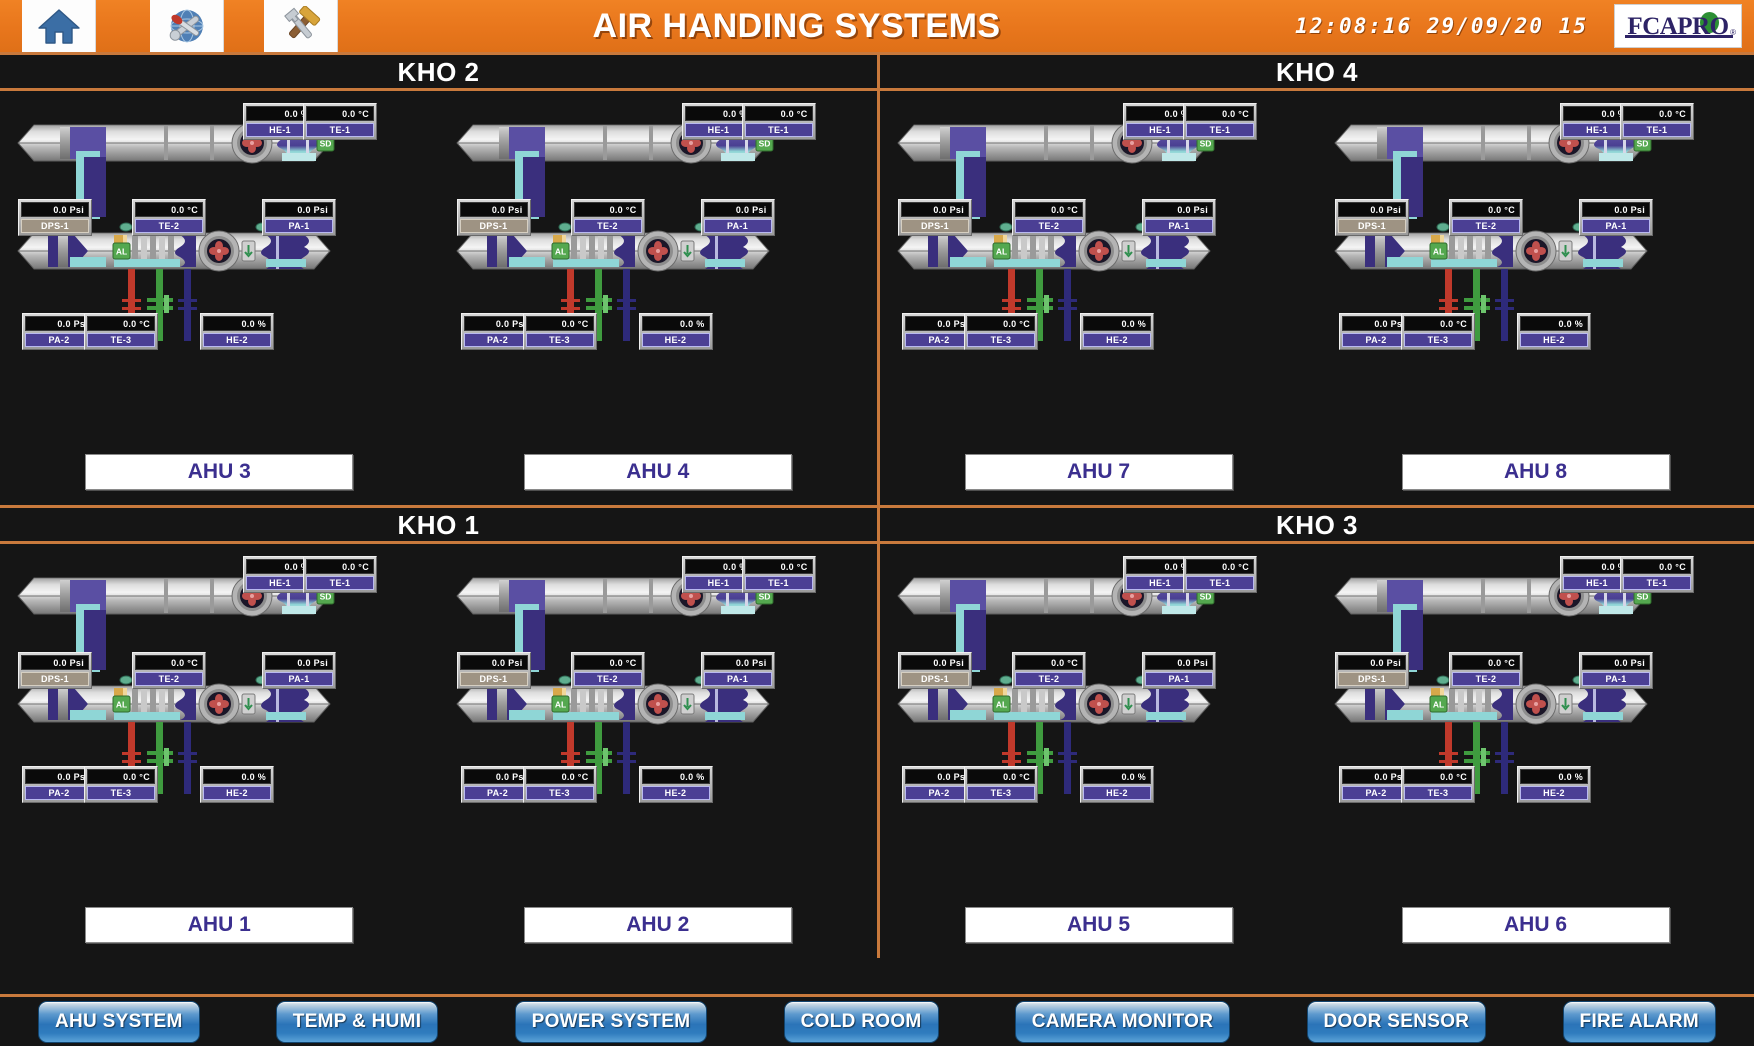  What do you see at coordinates (1639, 1021) in the screenshot?
I see `nav-button-fire-alarm: FIRE ALARM` at bounding box center [1639, 1021].